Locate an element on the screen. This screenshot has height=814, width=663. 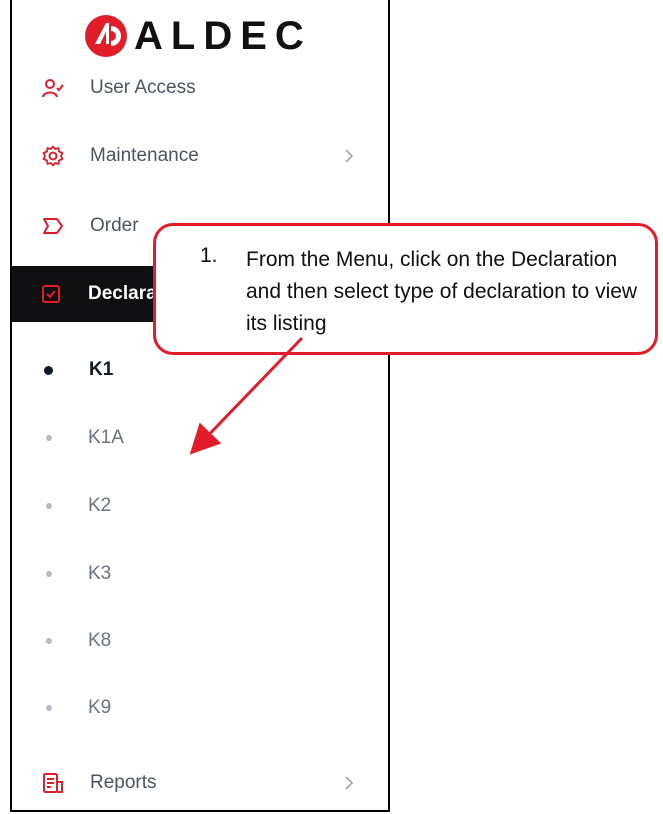
sidebar-item-label: Declarat is located at coordinates (125, 293).